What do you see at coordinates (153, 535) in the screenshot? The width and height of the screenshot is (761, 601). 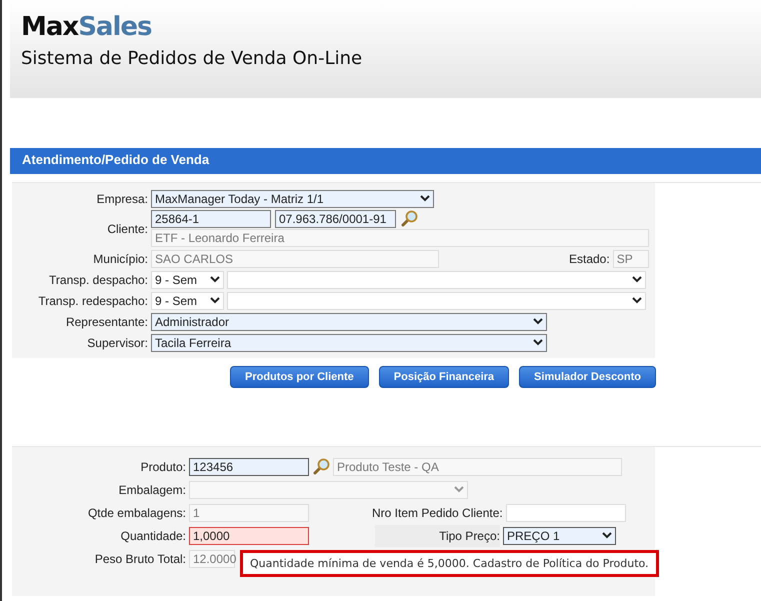 I see `field-label: Quantidade:` at bounding box center [153, 535].